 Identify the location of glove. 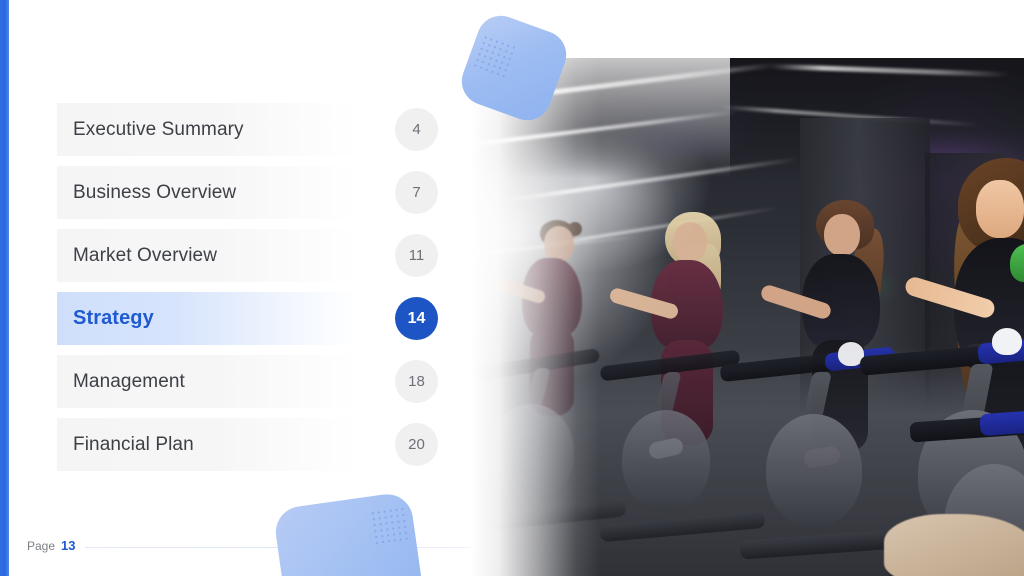
(1007, 341).